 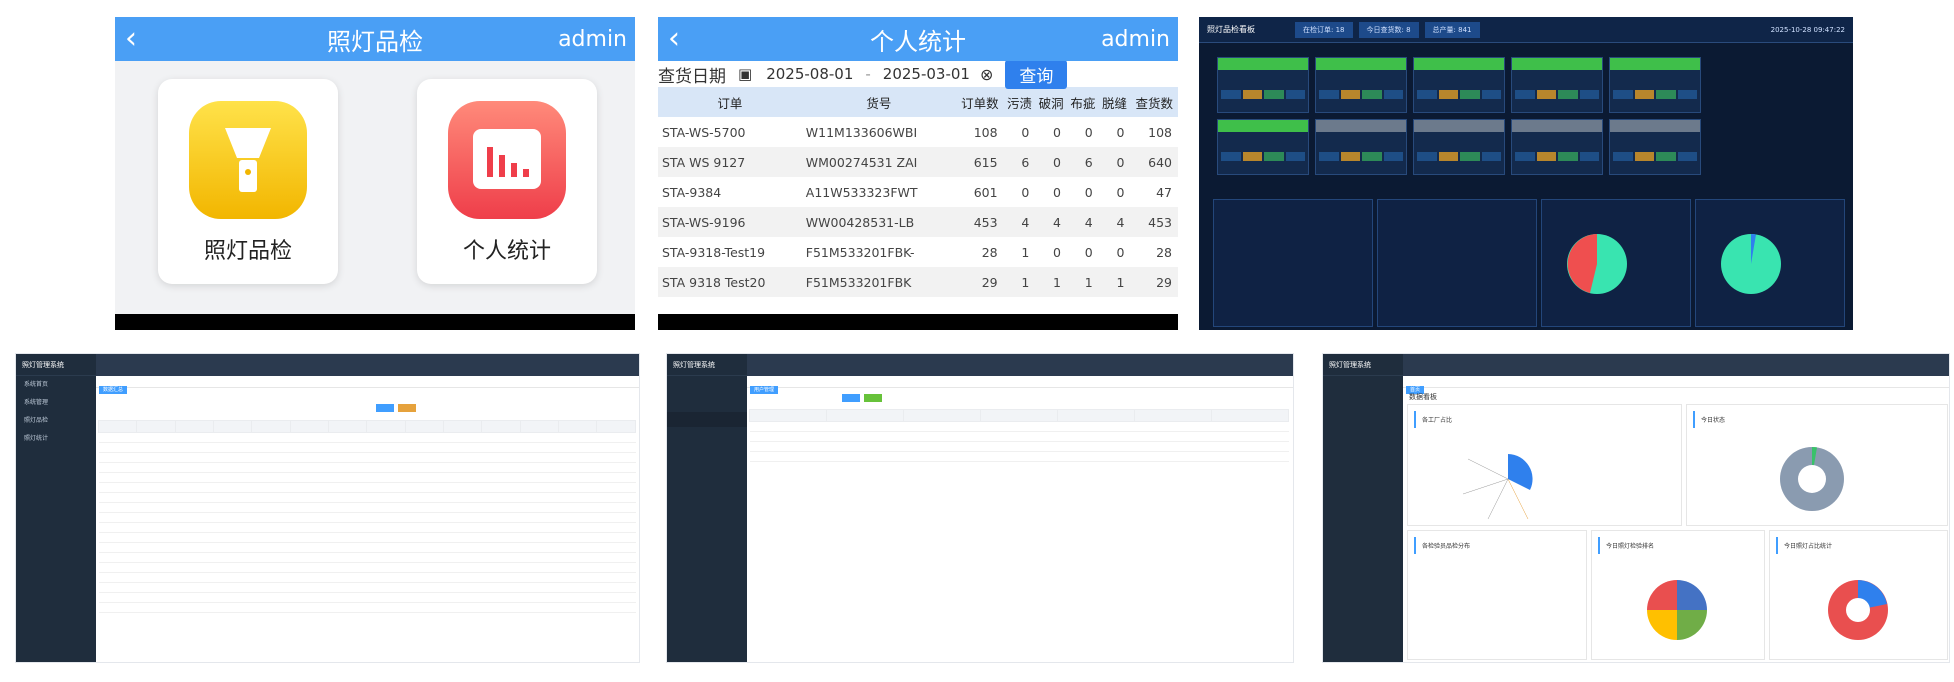 I want to click on column-header: 布疵, so click(x=1083, y=102).